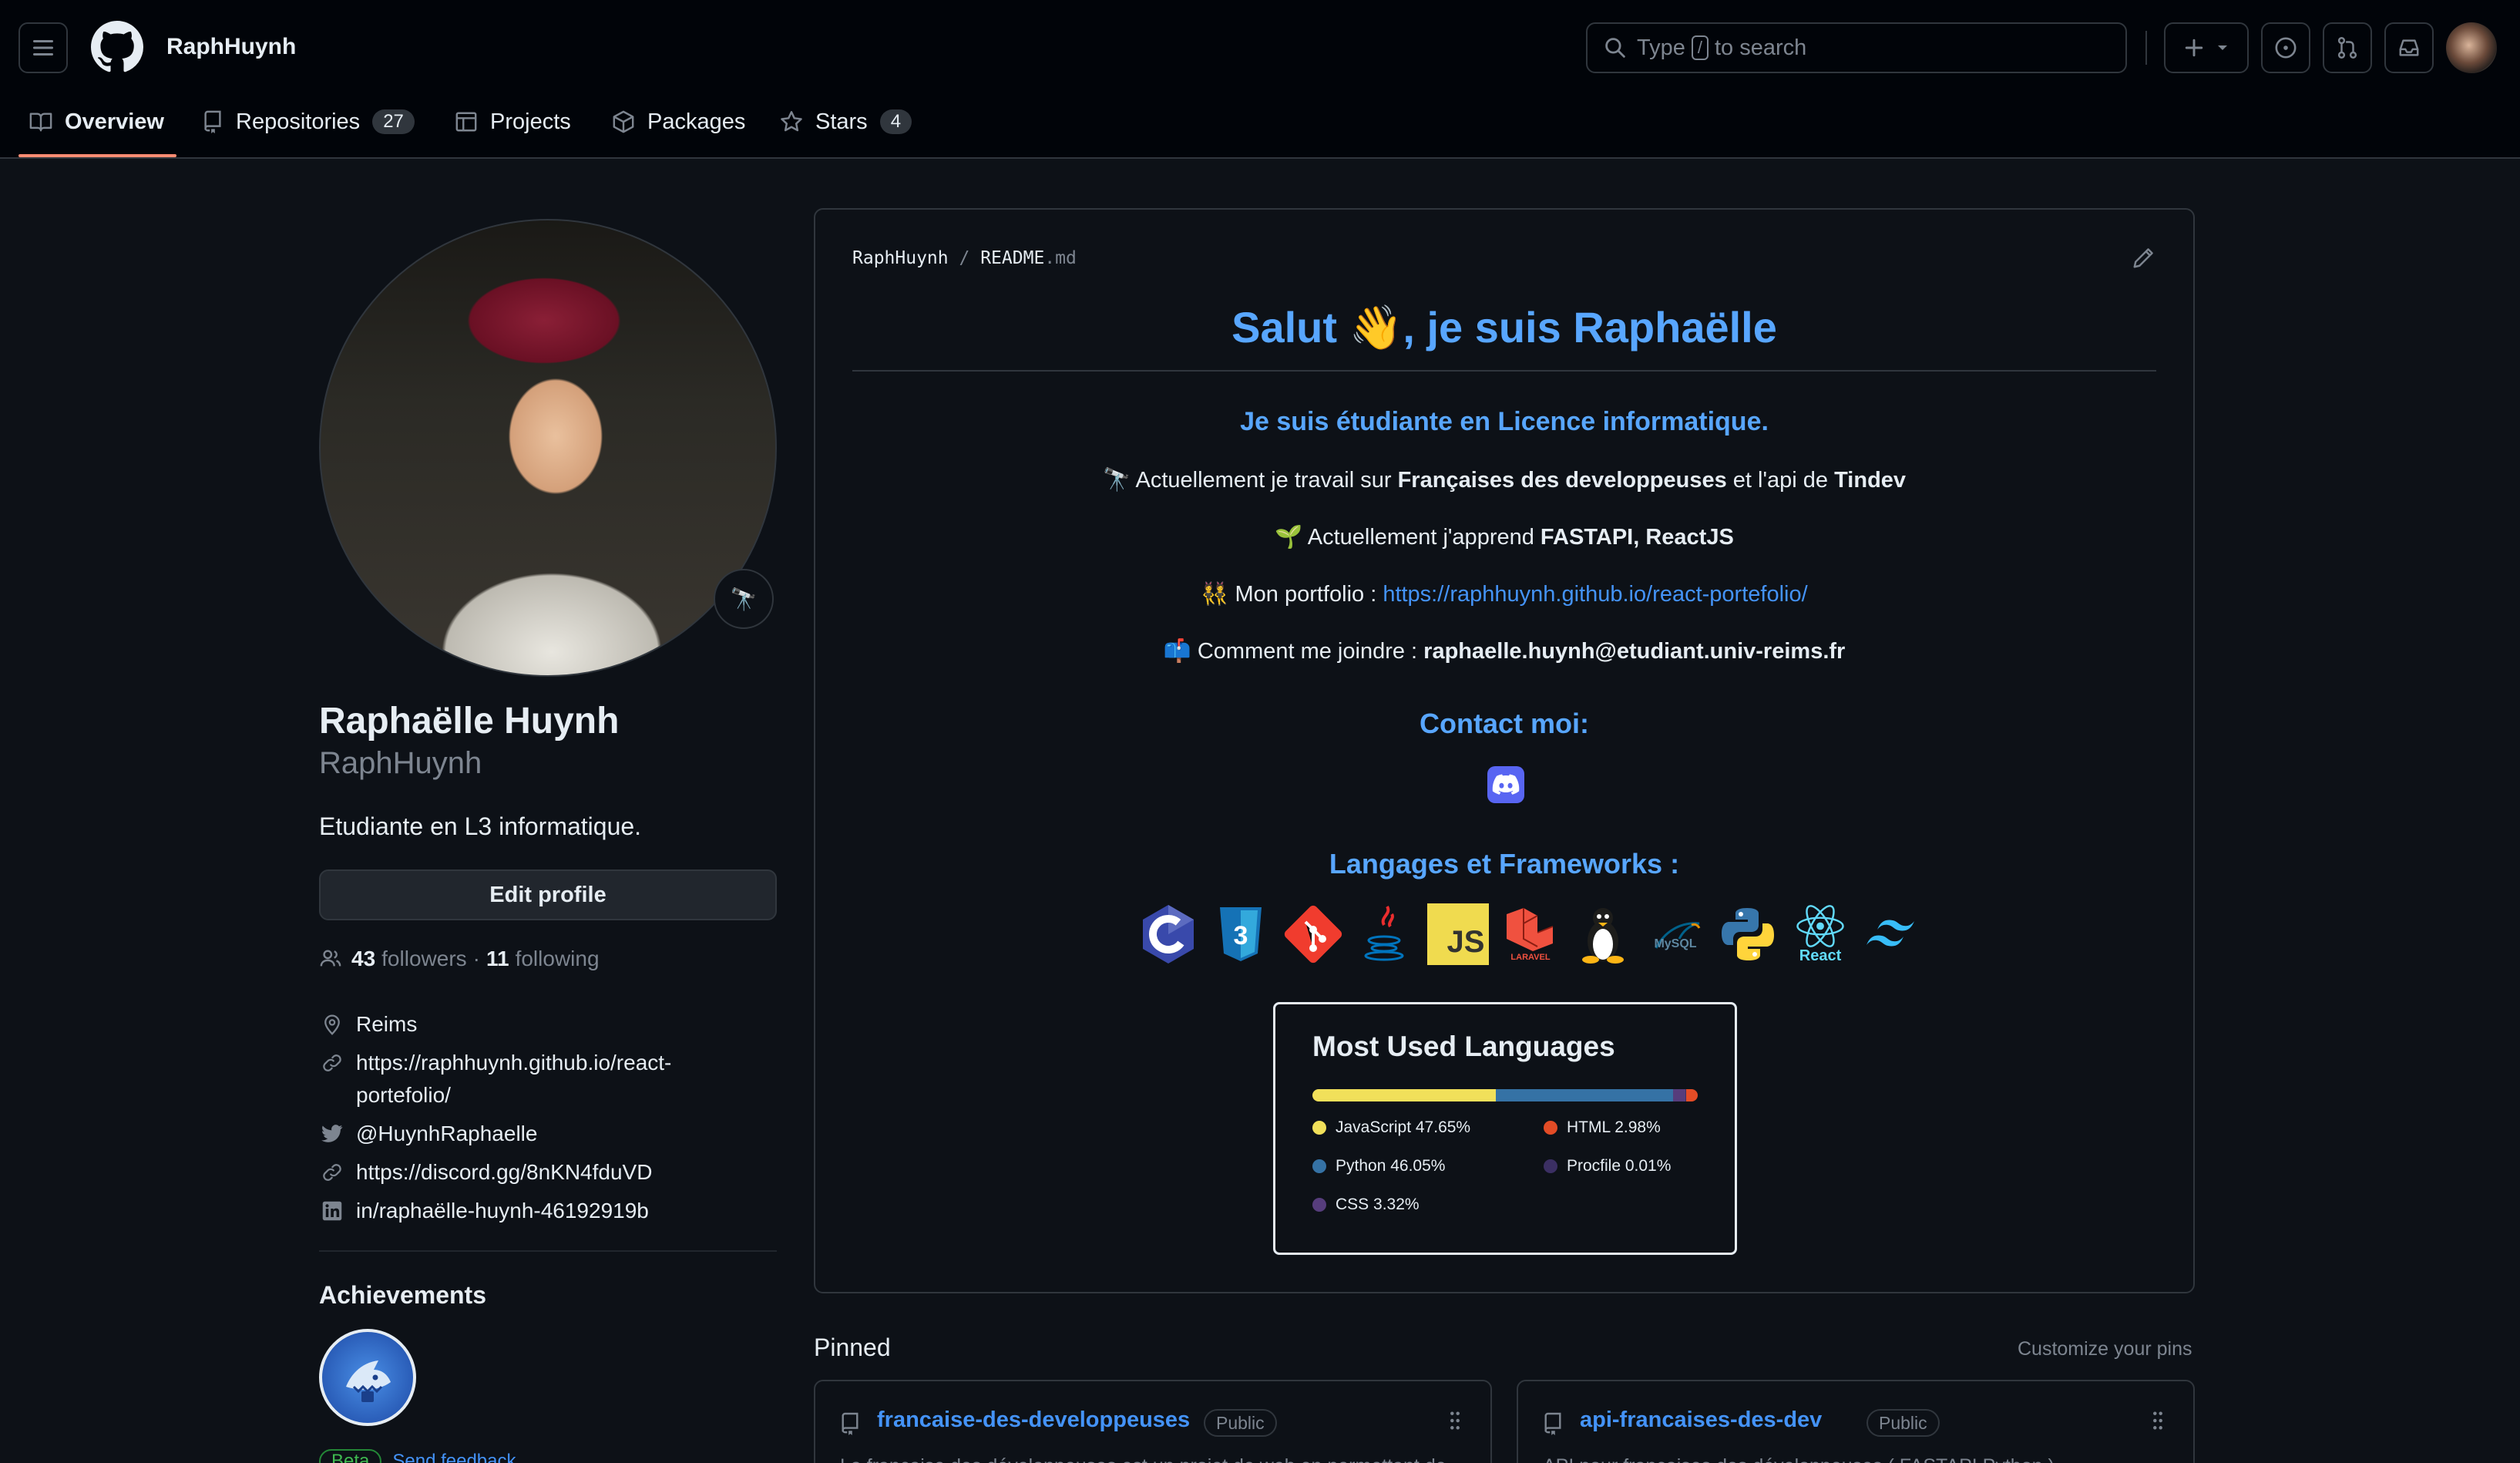 This screenshot has width=2520, height=1463. I want to click on tab-projects: Projects, so click(513, 121).